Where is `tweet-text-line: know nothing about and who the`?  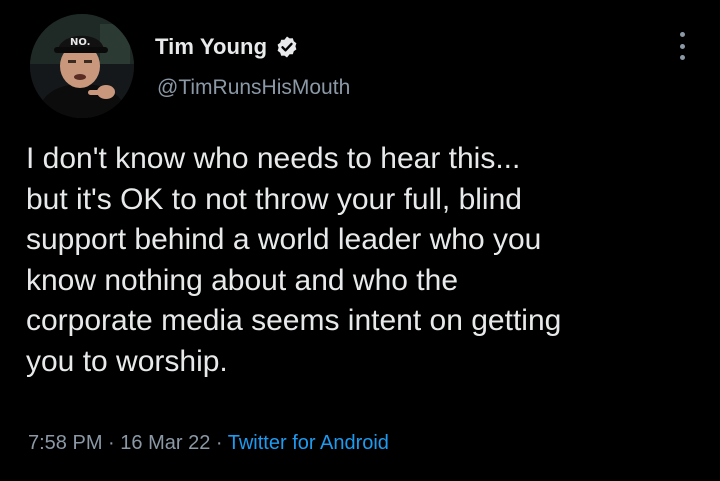 tweet-text-line: know nothing about and who the is located at coordinates (242, 280).